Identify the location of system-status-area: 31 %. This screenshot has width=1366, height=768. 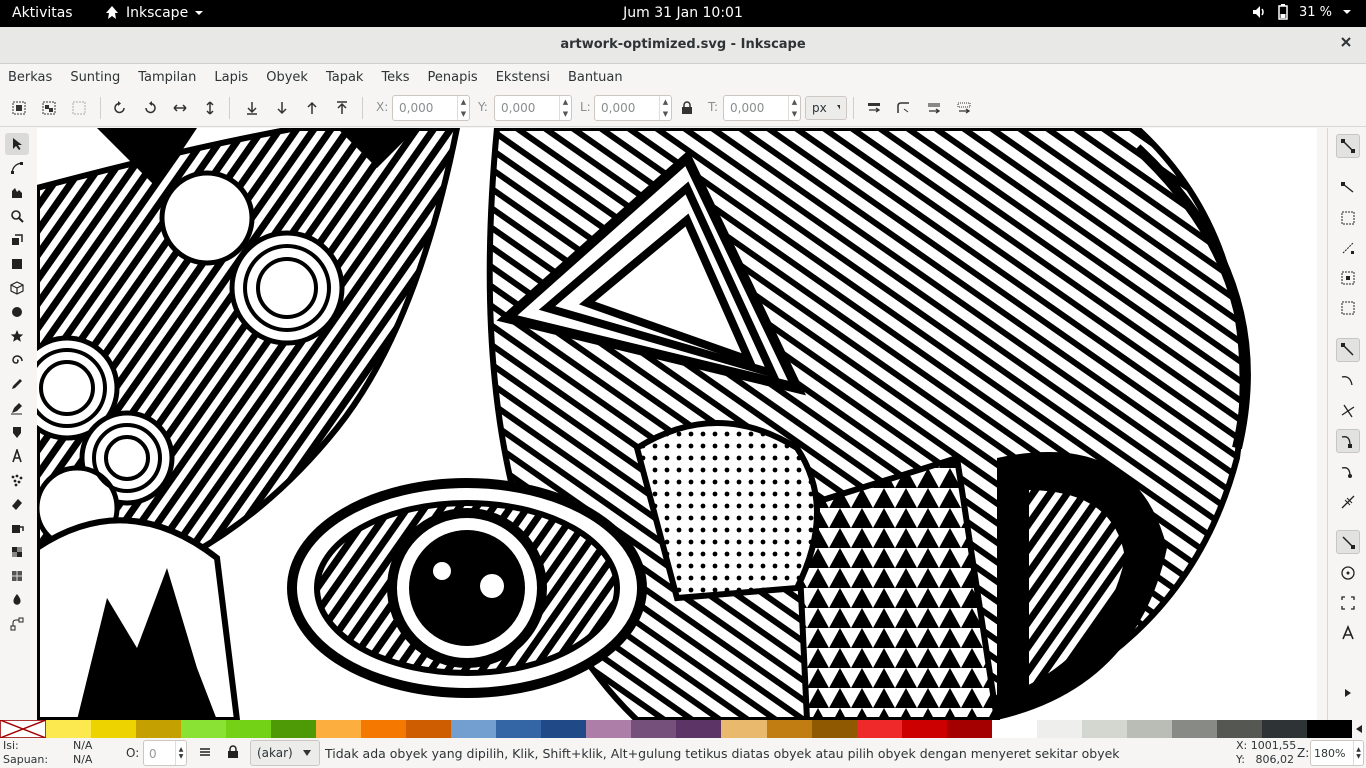
(1301, 12).